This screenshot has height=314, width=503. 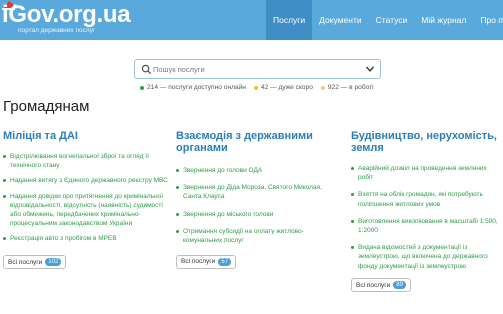 What do you see at coordinates (196, 87) in the screenshot?
I see `stat-online-text: 214 — послуги доступно онлайн` at bounding box center [196, 87].